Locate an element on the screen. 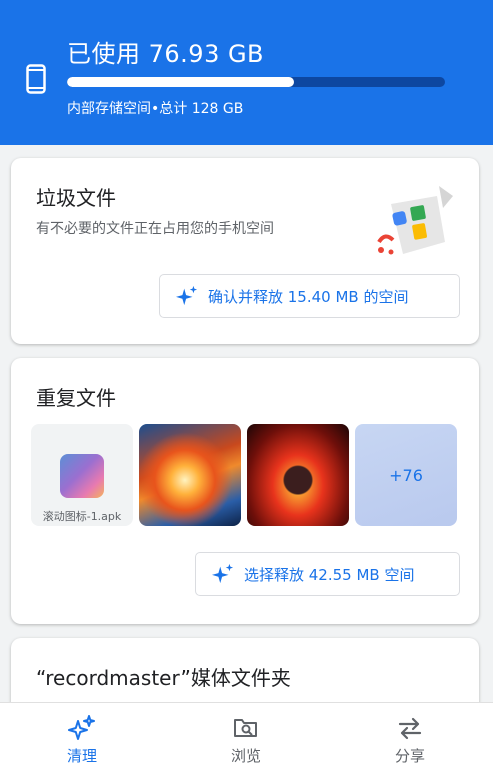  confirm-free-junk-label: 确认并释放 15.40 MB 的空间 is located at coordinates (308, 296).